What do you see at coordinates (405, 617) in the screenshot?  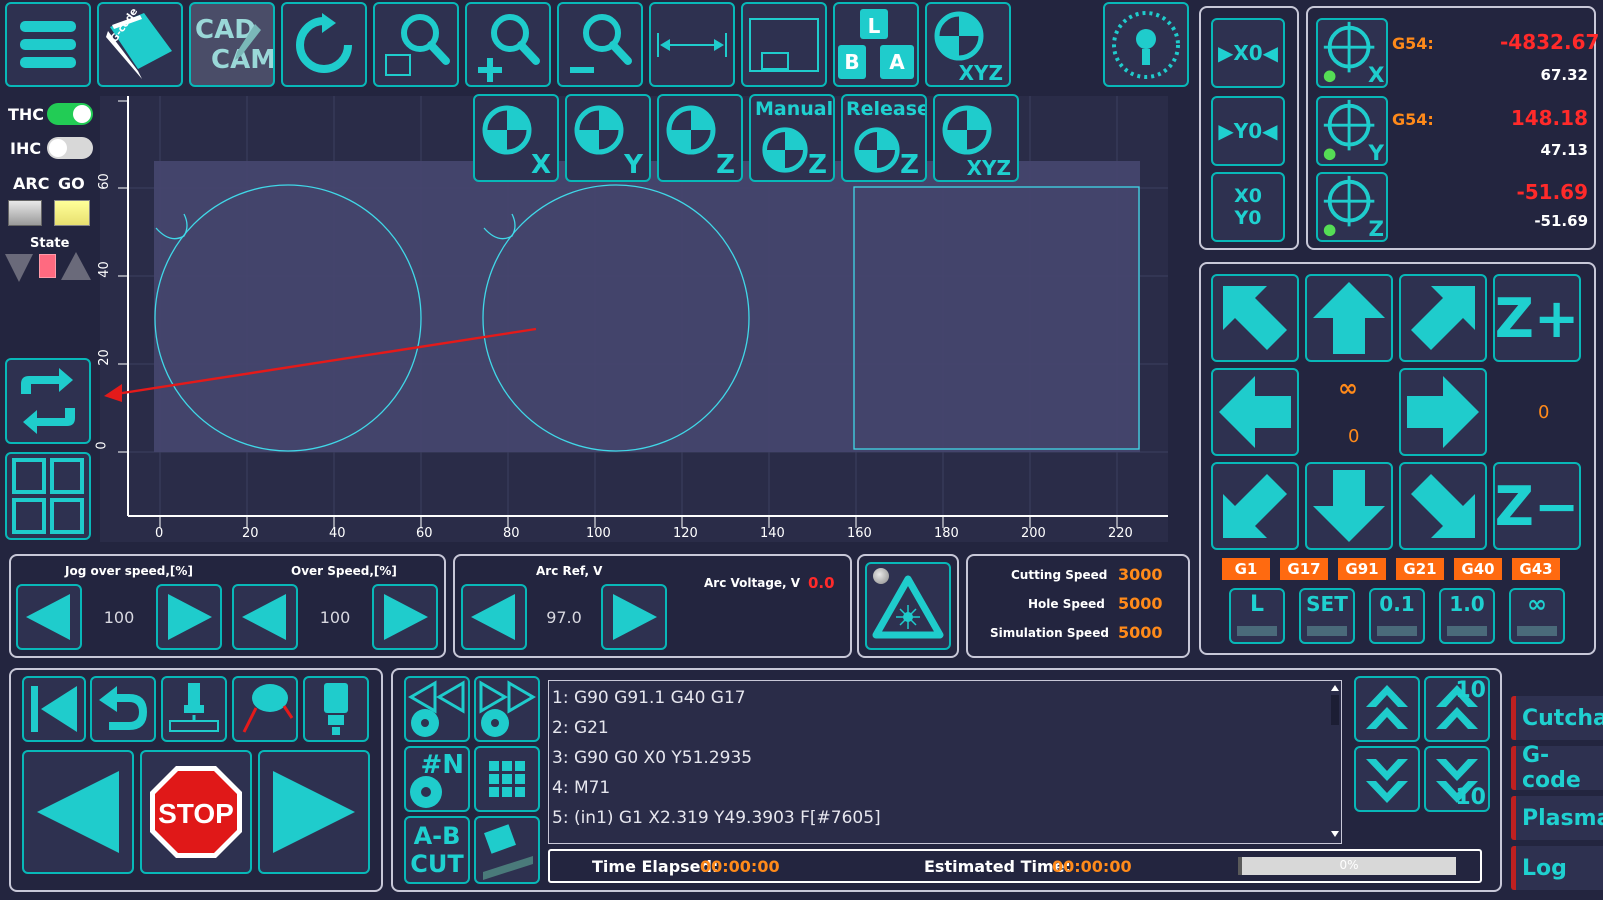 I see `over-speed-up-button` at bounding box center [405, 617].